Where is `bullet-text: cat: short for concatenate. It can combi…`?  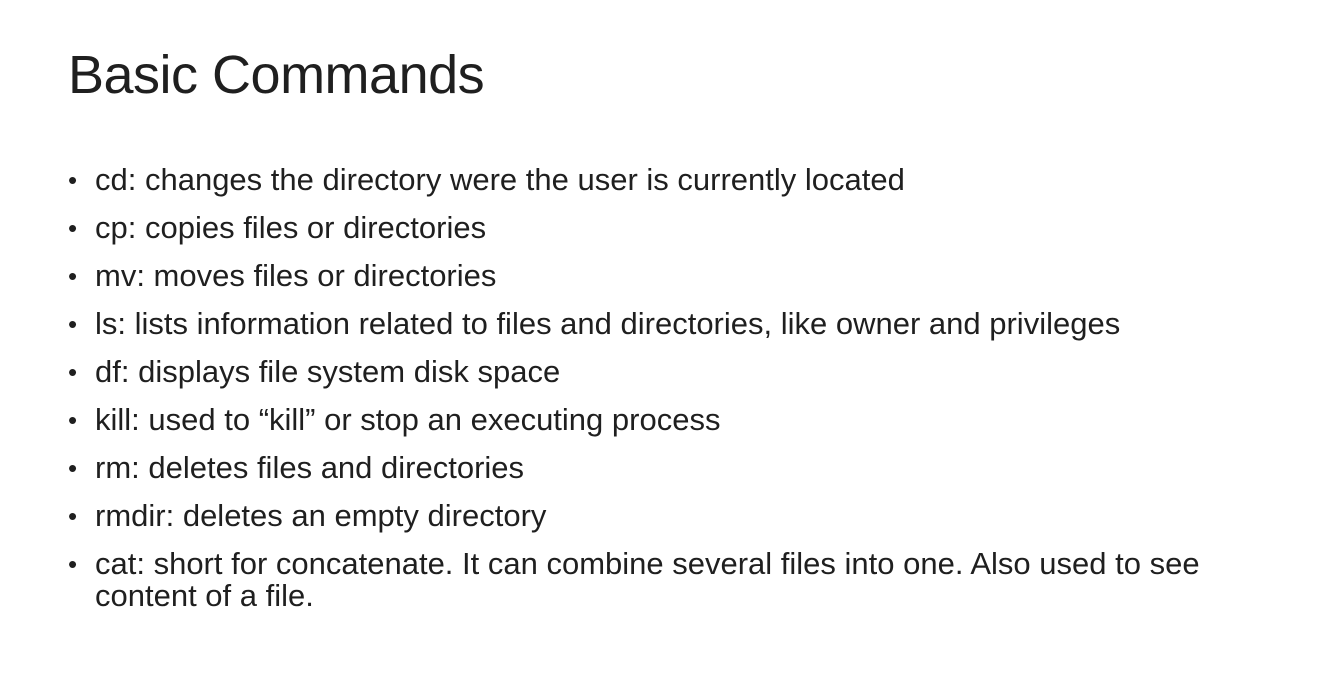 bullet-text: cat: short for concatenate. It can combi… is located at coordinates (647, 579).